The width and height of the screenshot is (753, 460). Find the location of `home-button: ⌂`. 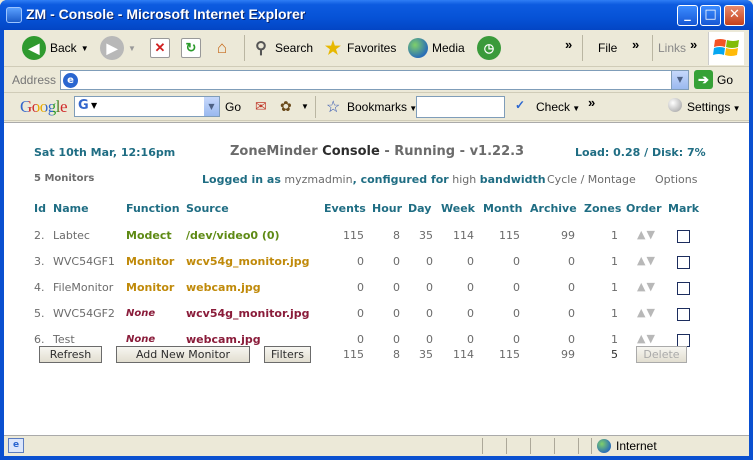

home-button: ⌂ is located at coordinates (222, 48).